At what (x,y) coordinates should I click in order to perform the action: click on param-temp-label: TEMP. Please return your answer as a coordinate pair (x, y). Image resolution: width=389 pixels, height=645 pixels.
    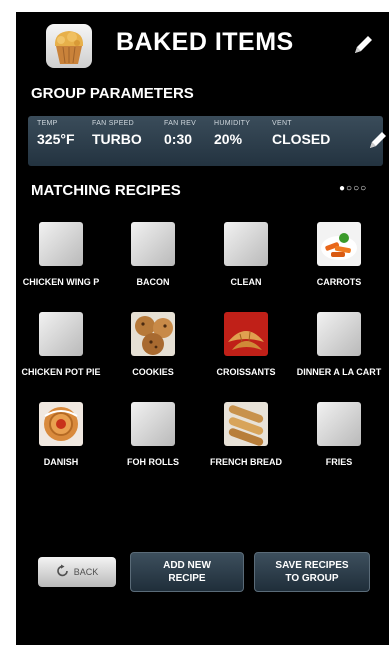
    Looking at the image, I should click on (47, 123).